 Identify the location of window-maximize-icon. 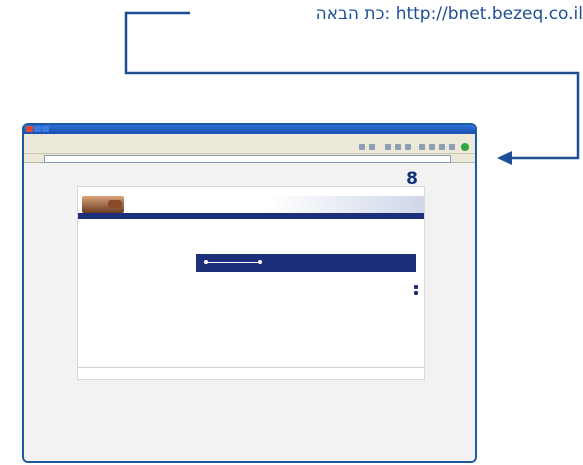
(37, 129).